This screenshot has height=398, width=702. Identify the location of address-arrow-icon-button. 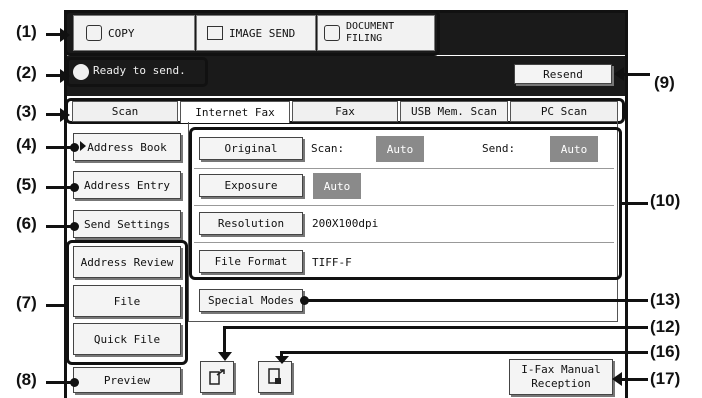
(217, 377).